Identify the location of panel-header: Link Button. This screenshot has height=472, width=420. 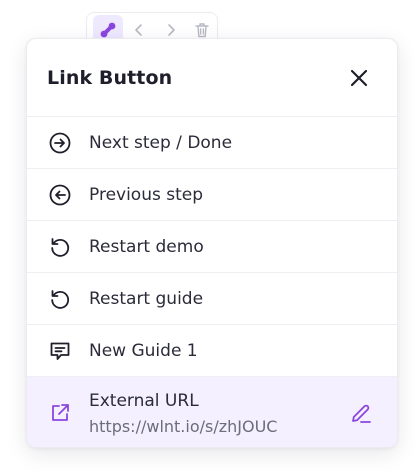
(212, 78).